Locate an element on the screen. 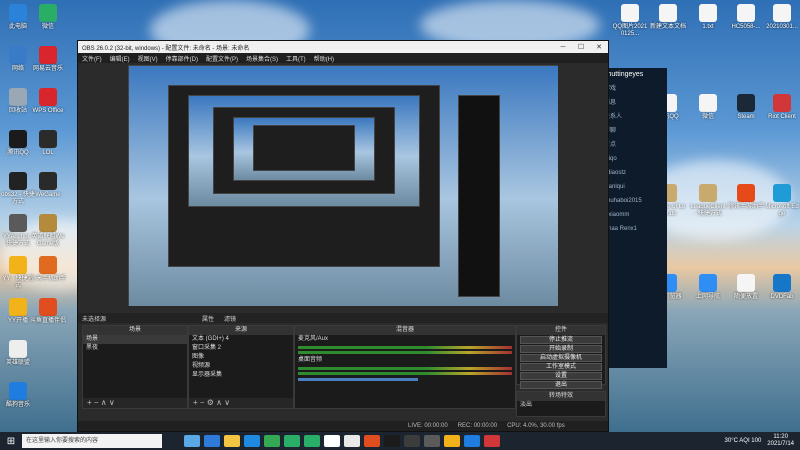 The width and height of the screenshot is (800, 450). minimize-icon: ─ is located at coordinates (563, 47).